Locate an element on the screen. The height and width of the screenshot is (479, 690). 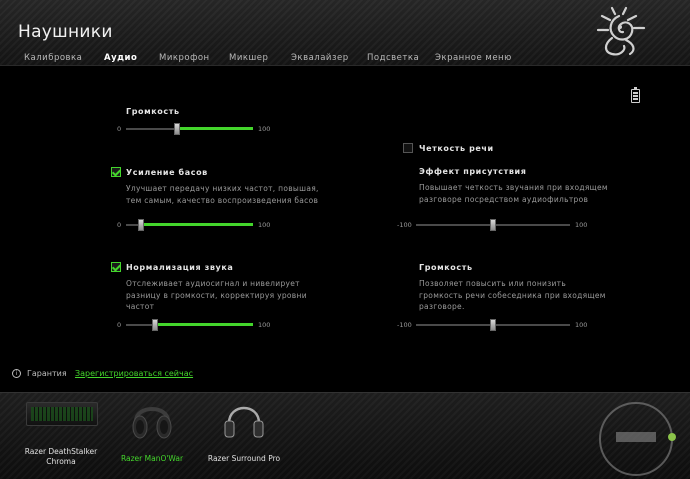
headphones-icon is located at coordinates (244, 422).